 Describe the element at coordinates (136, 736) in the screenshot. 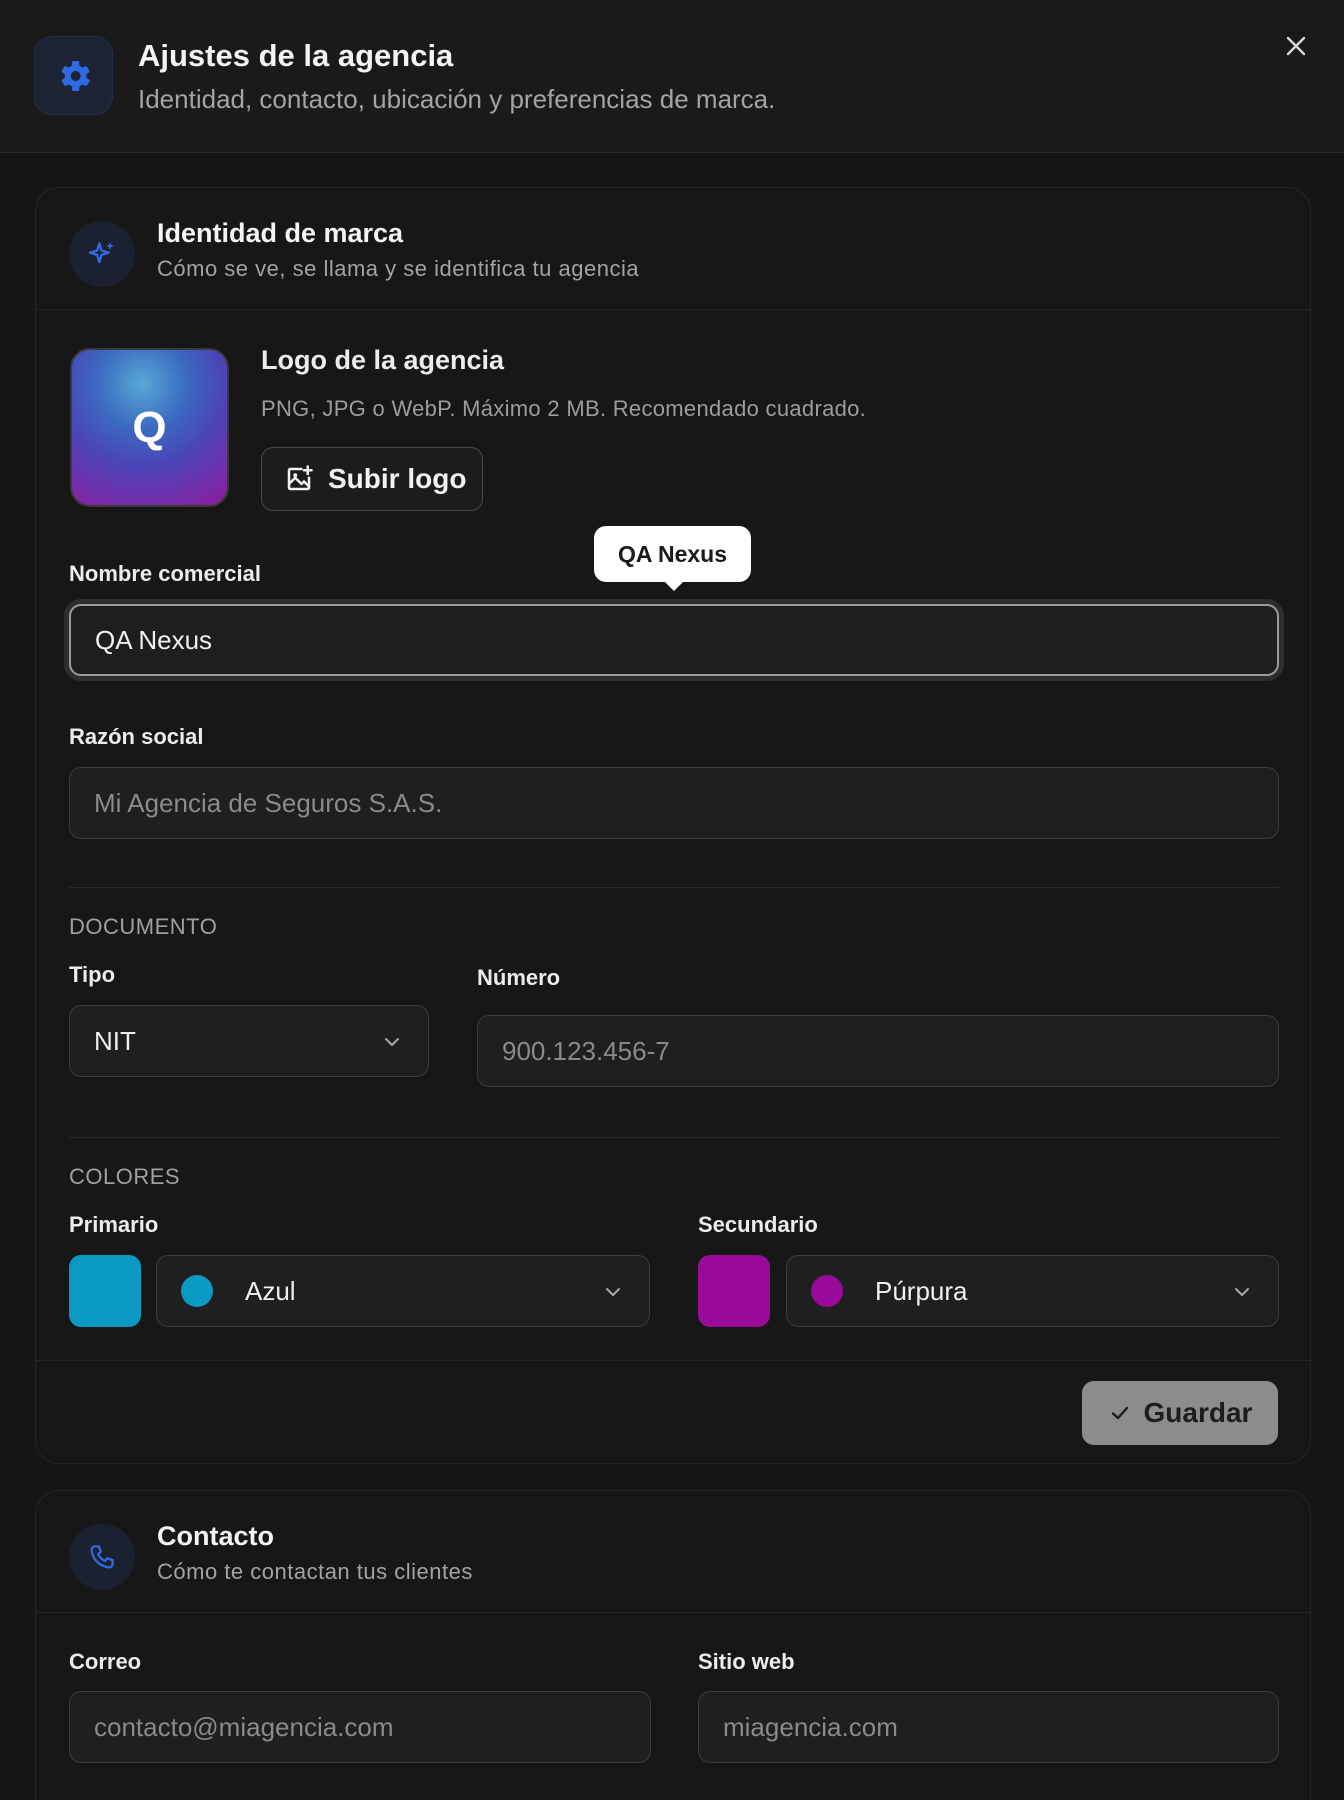

I see `legal-name-label: Razón social` at that location.